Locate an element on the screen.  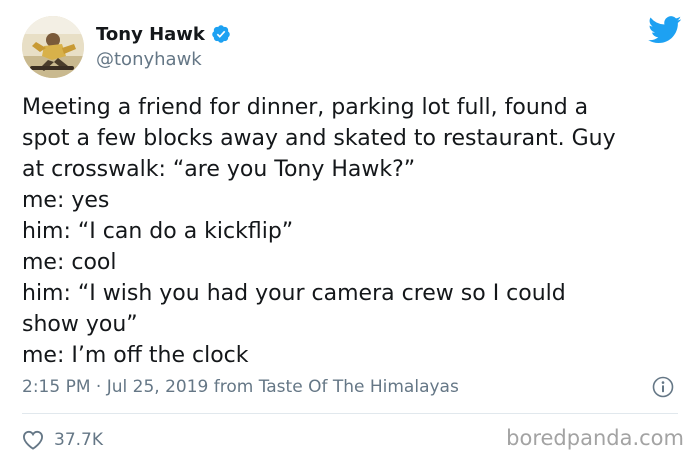
tweet-text-line: him: “I can do a kickflip” is located at coordinates (158, 231).